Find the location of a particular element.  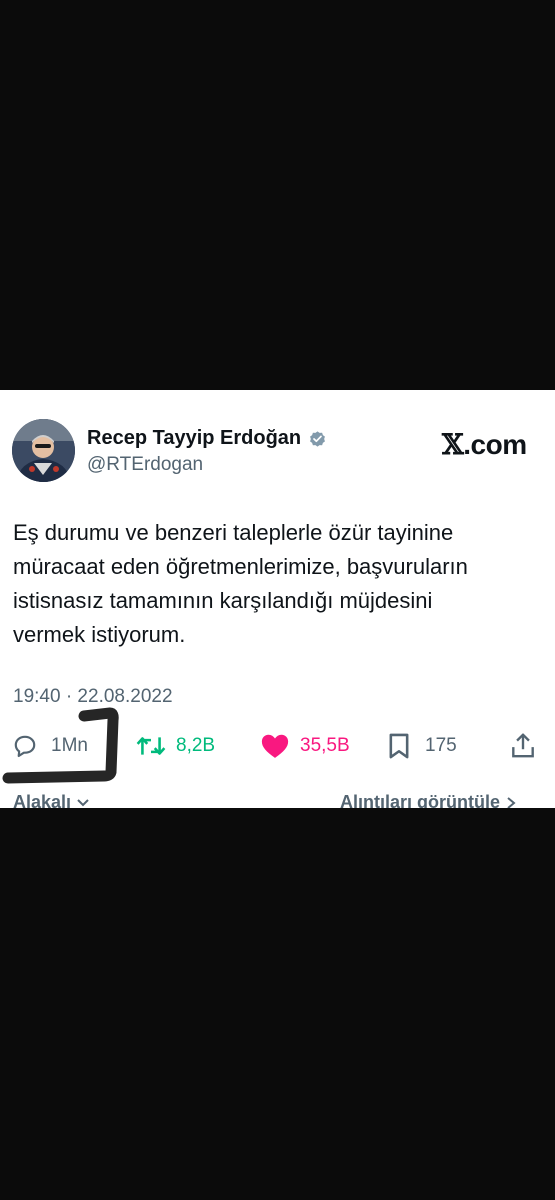

chevron-right-icon is located at coordinates (511, 802).